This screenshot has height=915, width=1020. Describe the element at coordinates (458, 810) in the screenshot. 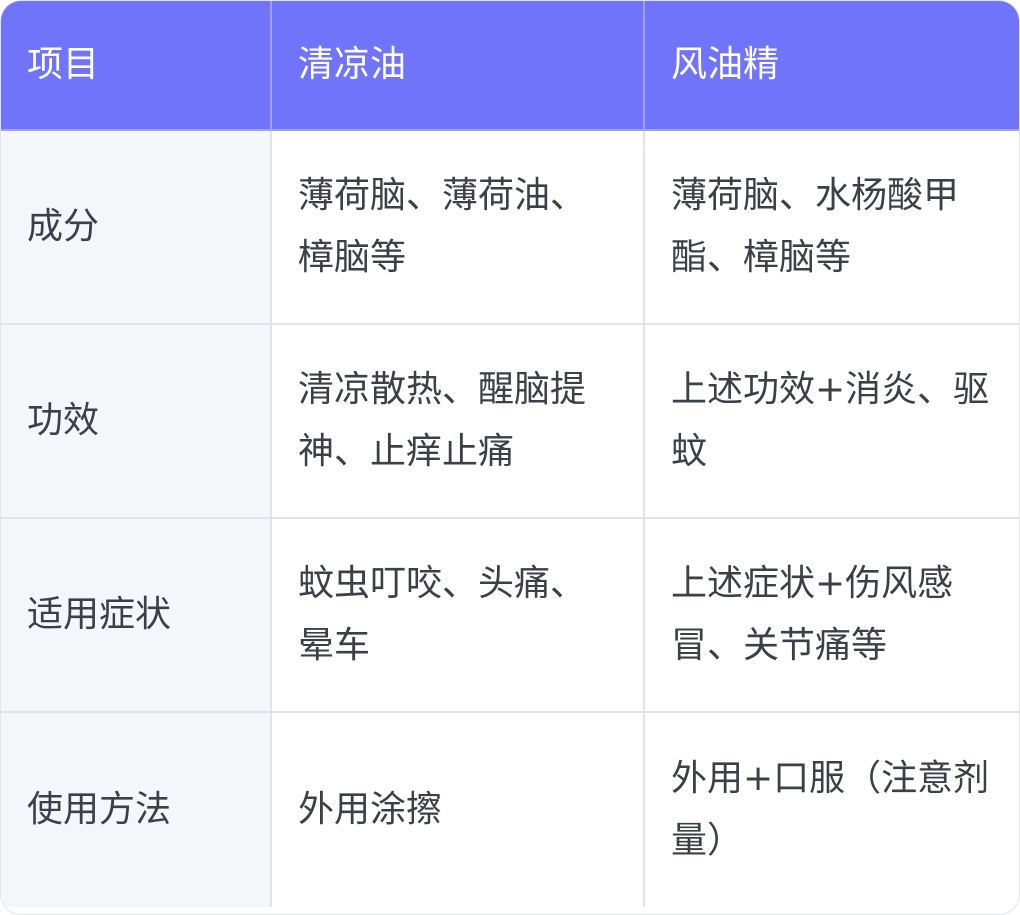

I see `cell-cooling-oil: 外用涂擦` at that location.